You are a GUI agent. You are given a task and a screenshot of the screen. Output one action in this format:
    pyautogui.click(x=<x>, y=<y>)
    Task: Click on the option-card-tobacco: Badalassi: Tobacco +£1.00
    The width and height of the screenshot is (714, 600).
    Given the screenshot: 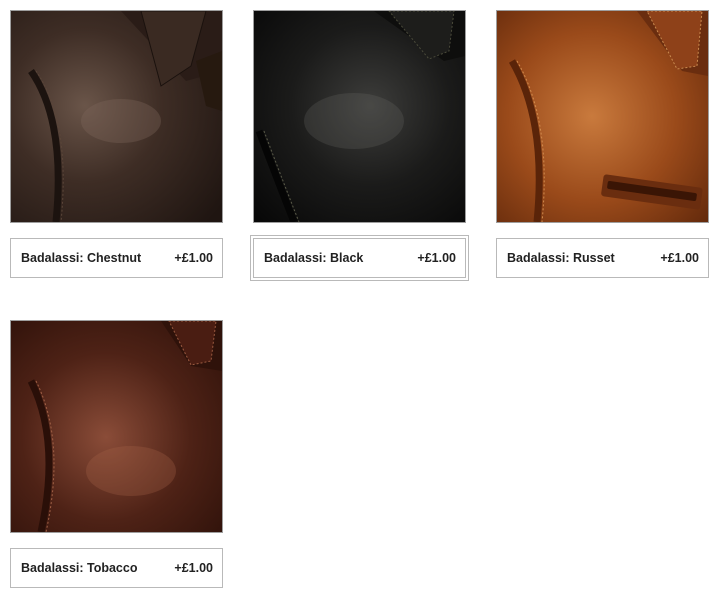 What is the action you would take?
    pyautogui.click(x=116, y=454)
    